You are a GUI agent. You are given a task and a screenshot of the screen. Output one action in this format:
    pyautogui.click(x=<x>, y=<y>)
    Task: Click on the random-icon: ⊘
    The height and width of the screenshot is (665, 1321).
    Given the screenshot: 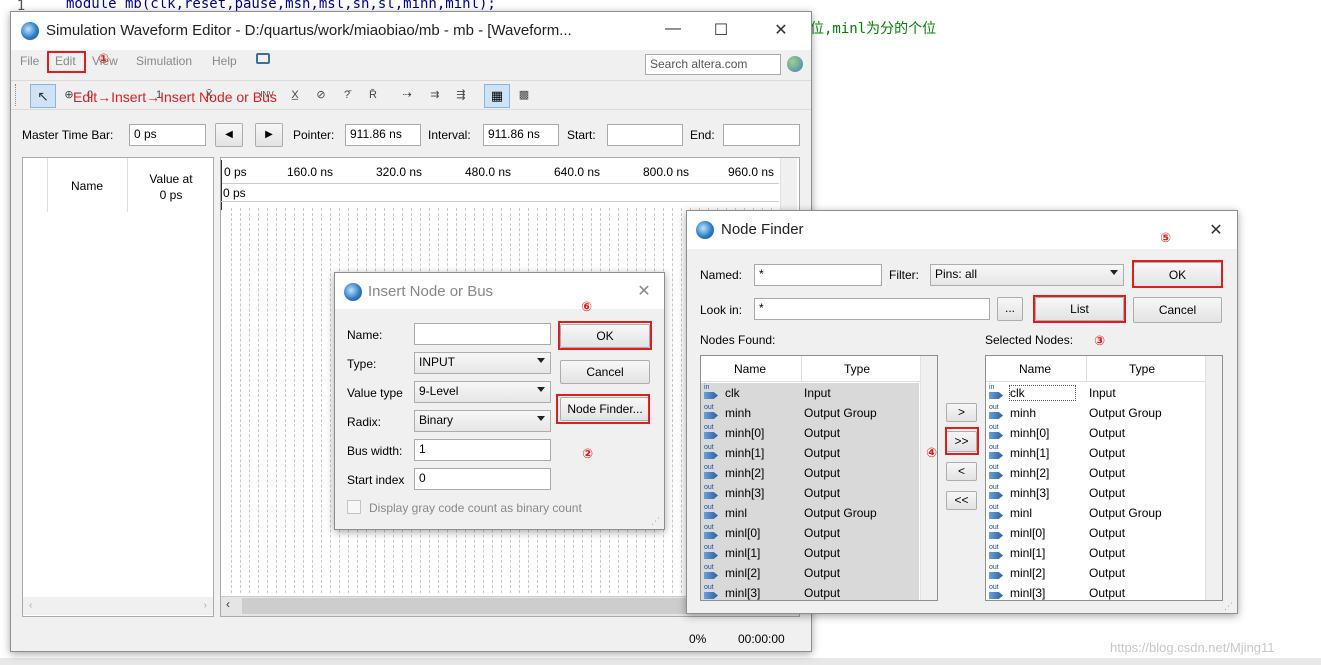 What is the action you would take?
    pyautogui.click(x=321, y=95)
    